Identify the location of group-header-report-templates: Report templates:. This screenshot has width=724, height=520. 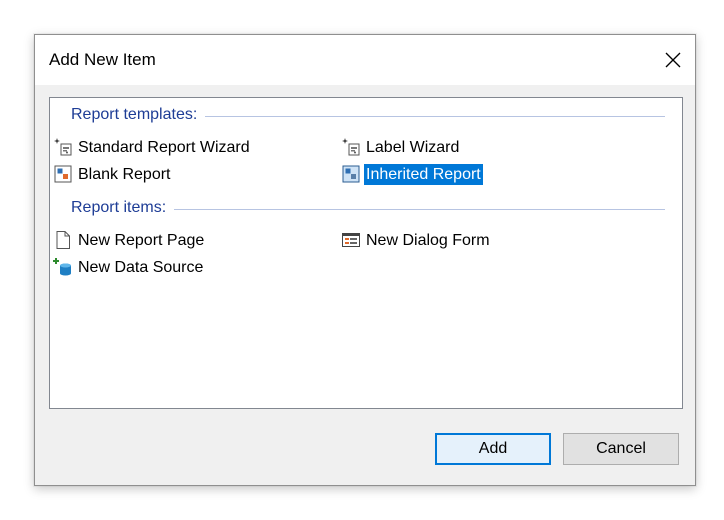
(368, 115).